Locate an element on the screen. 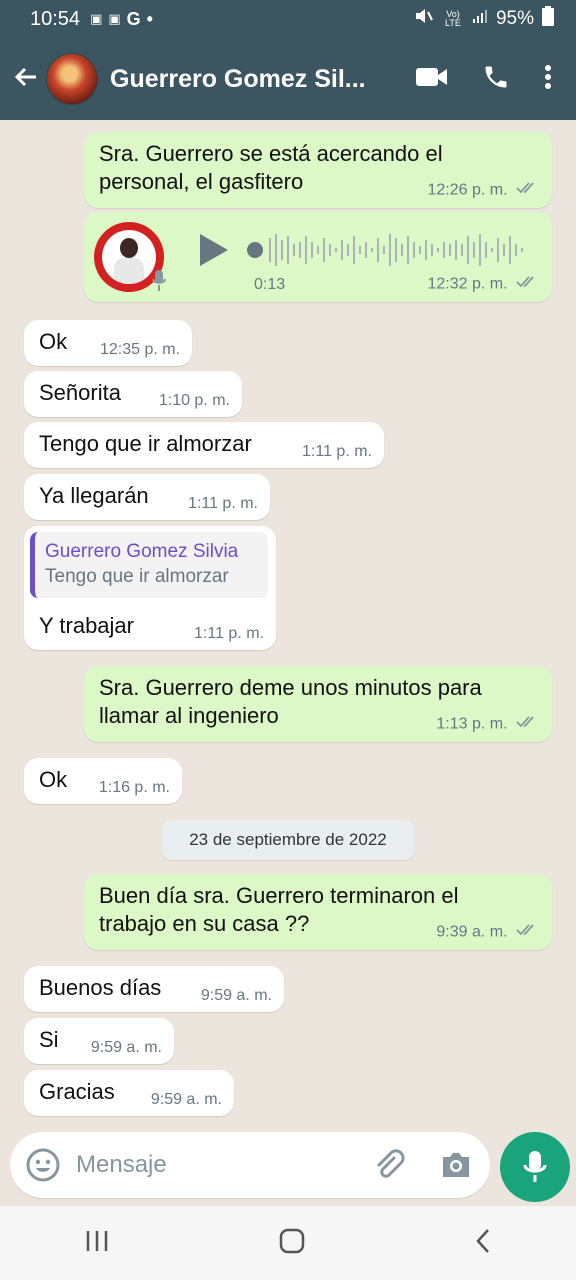 The height and width of the screenshot is (1280, 576). paperclip-icon is located at coordinates (389, 1165).